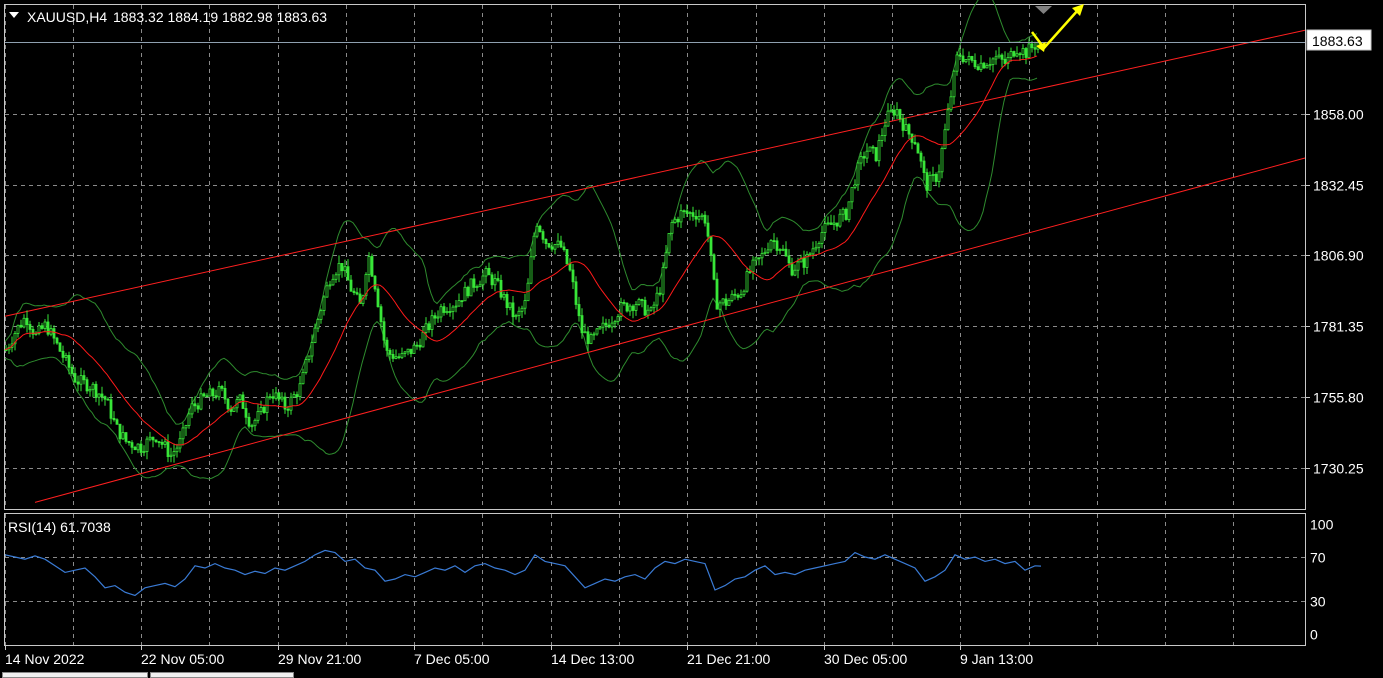 This screenshot has height=678, width=1383. What do you see at coordinates (452, 659) in the screenshot?
I see `time-tick-label: 7 Dec 05:00` at bounding box center [452, 659].